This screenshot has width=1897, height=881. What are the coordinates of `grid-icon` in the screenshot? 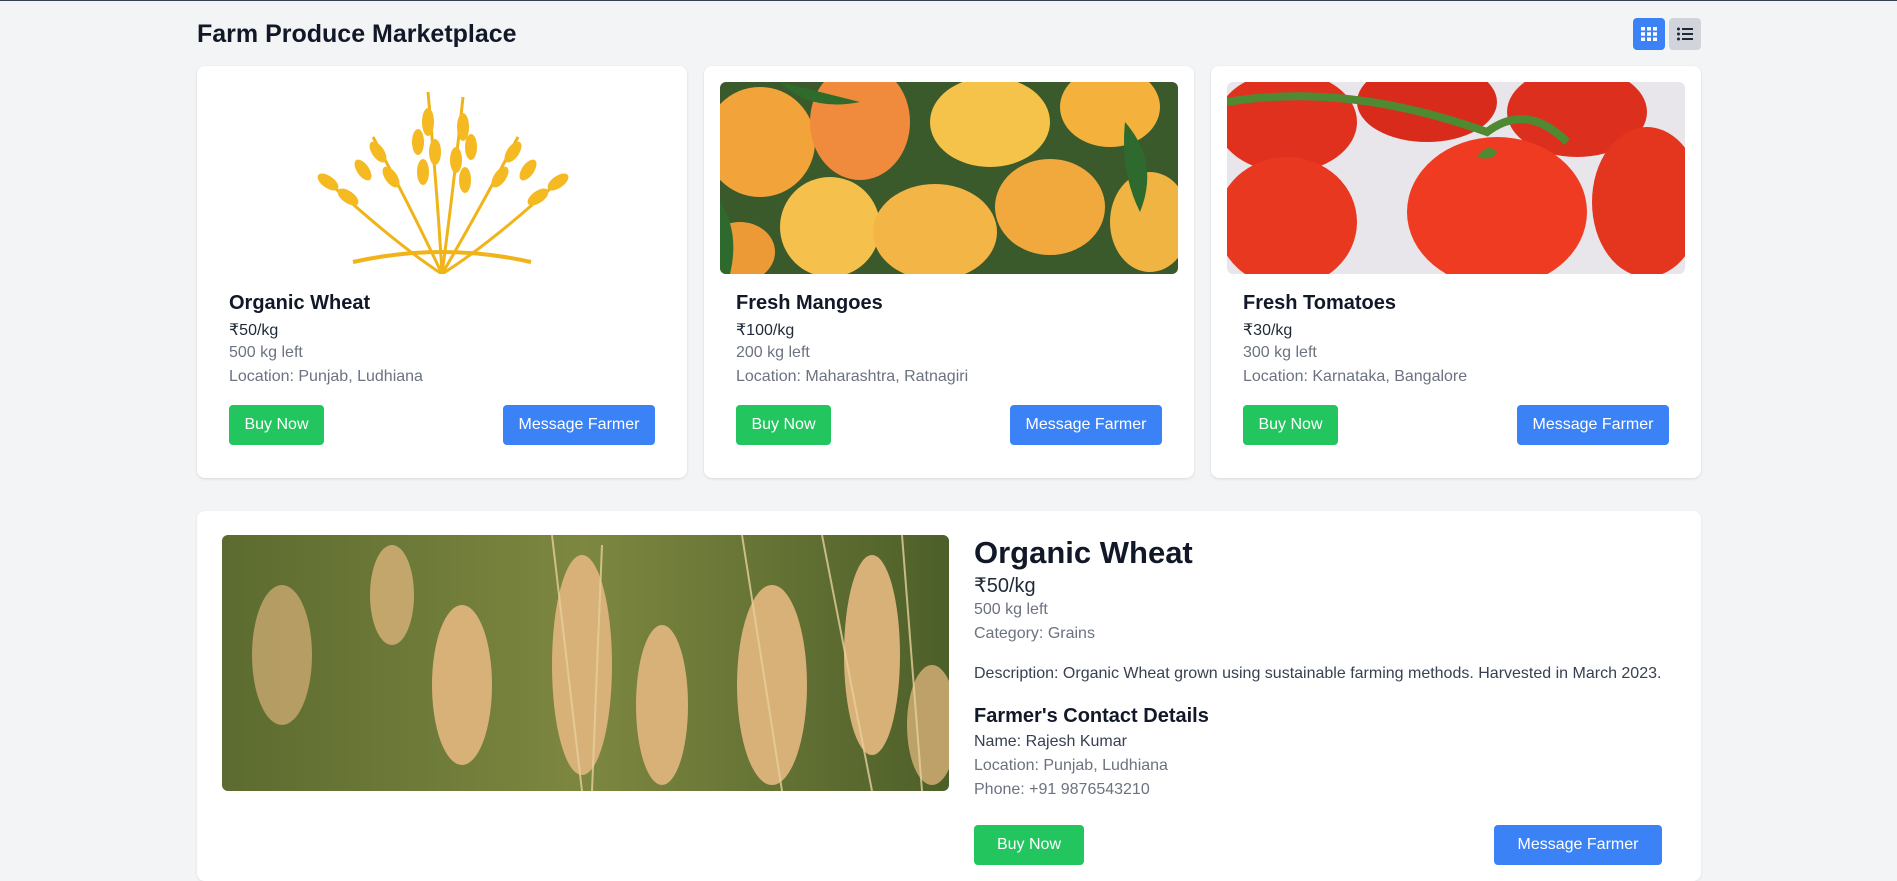 It's located at (1649, 34).